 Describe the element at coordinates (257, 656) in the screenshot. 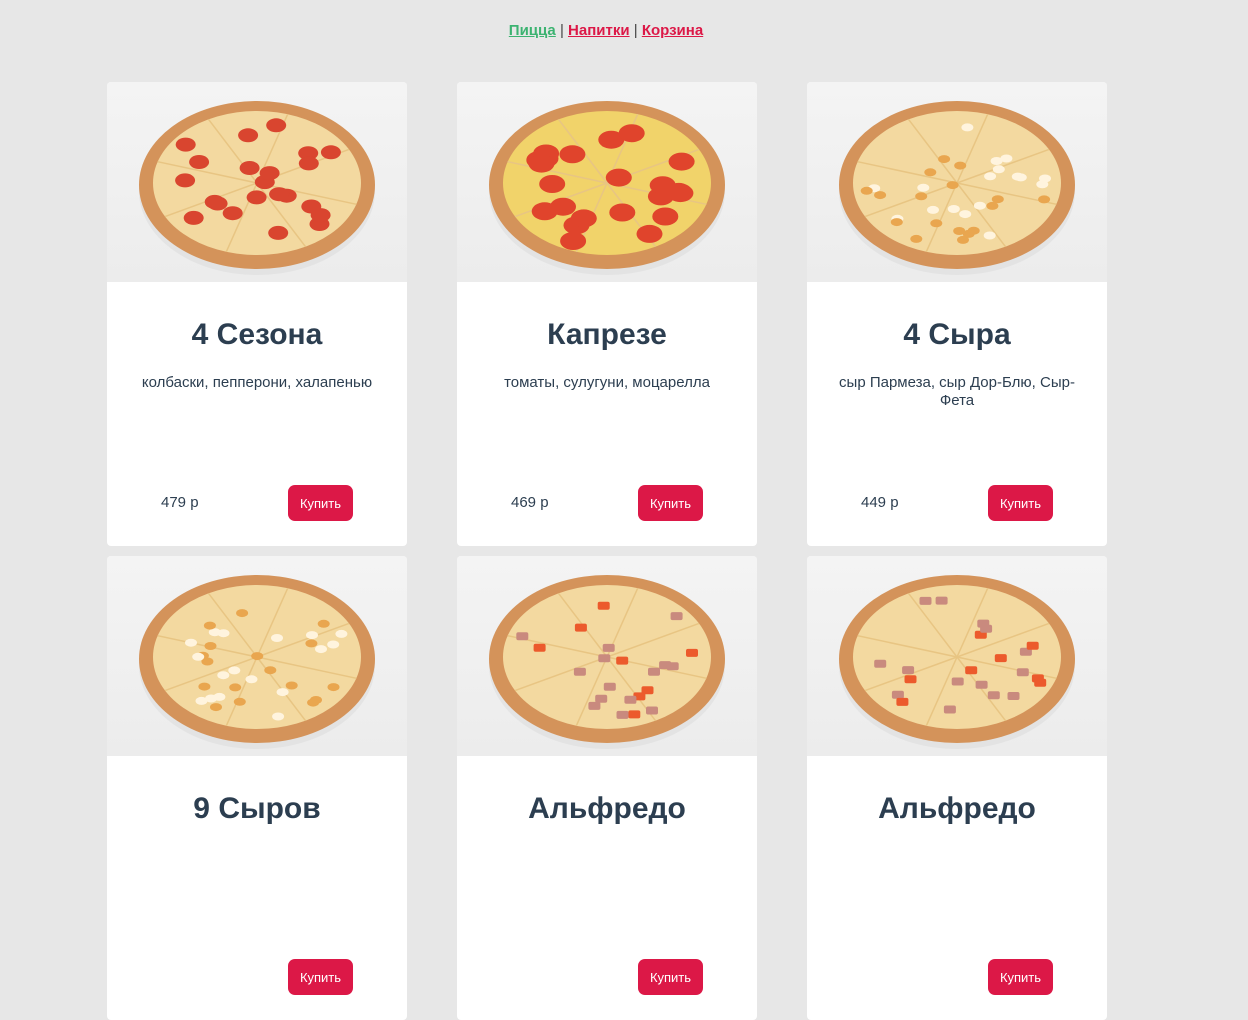

I see `pizza-nine-cheese-image` at that location.